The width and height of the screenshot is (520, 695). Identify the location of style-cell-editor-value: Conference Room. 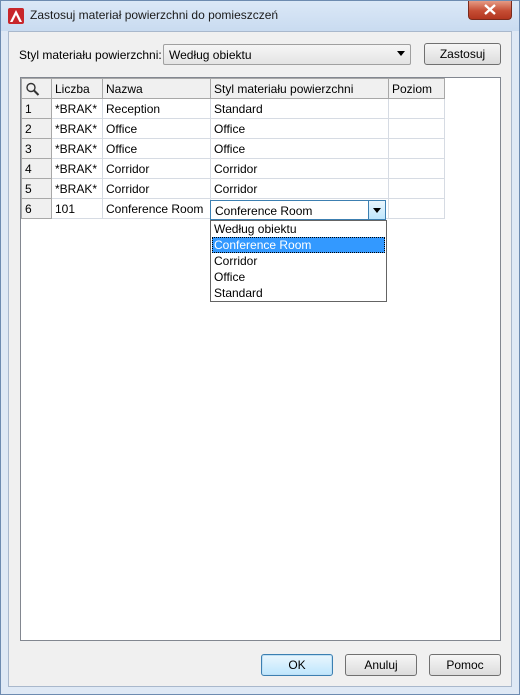
(264, 211).